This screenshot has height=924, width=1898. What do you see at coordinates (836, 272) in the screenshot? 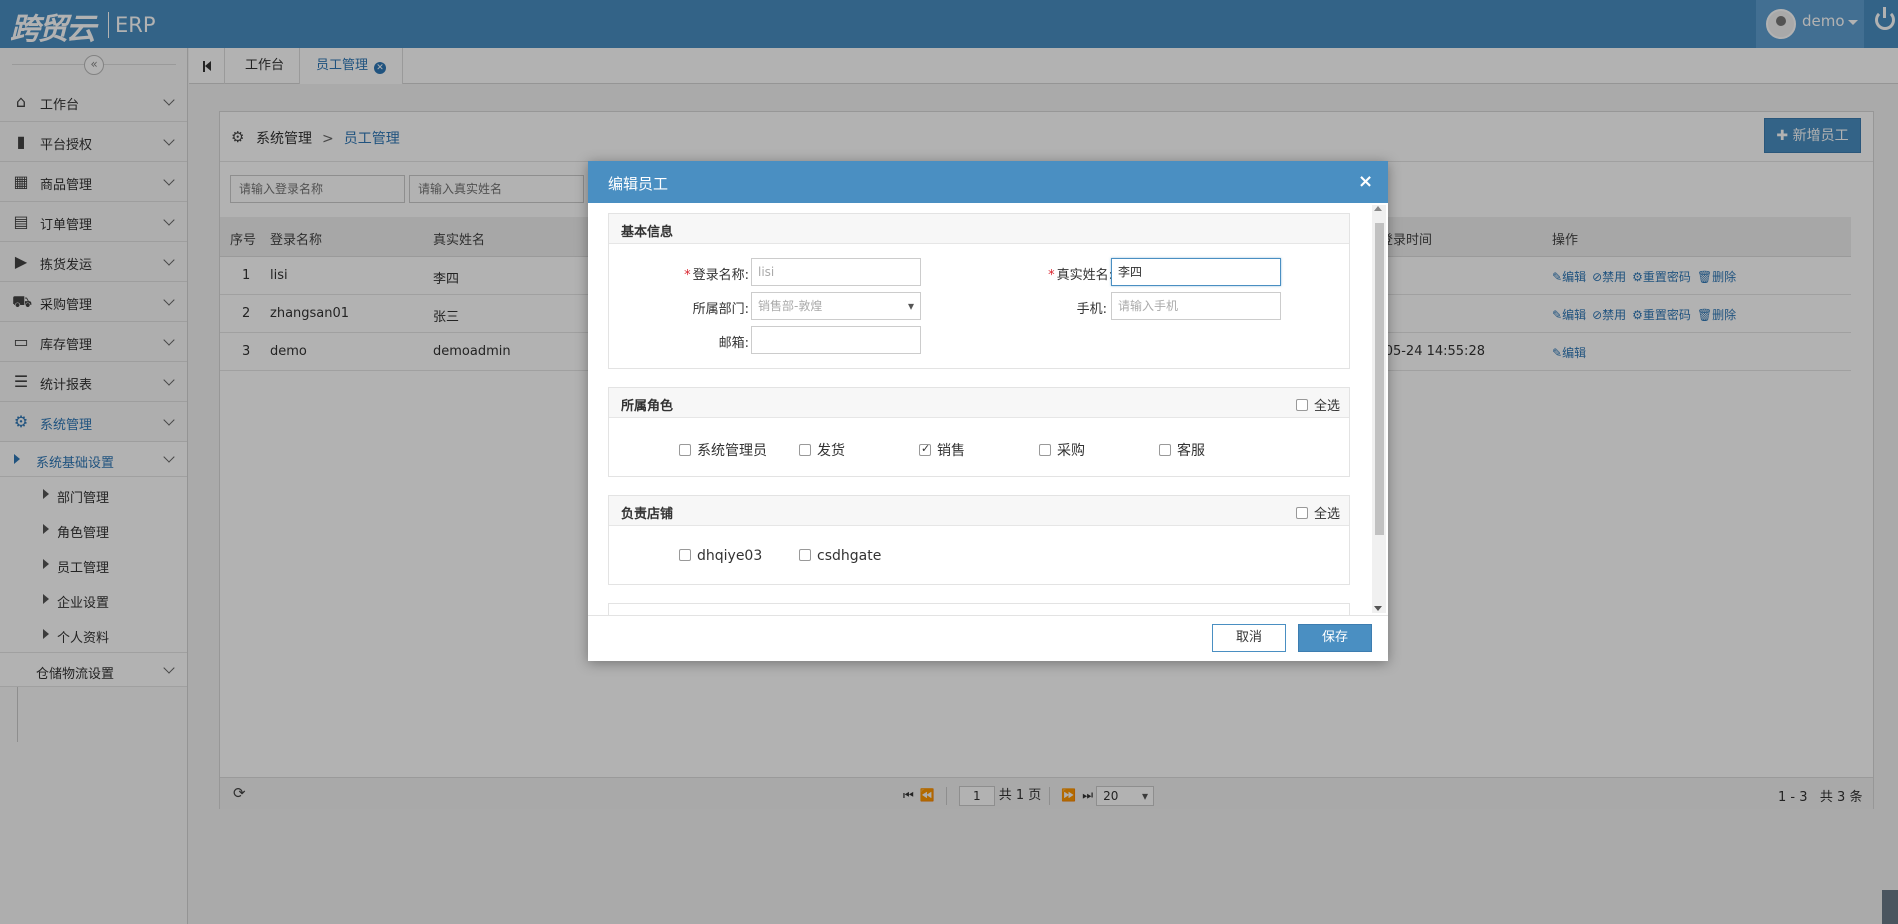
I see `login-name-field: lisi` at bounding box center [836, 272].